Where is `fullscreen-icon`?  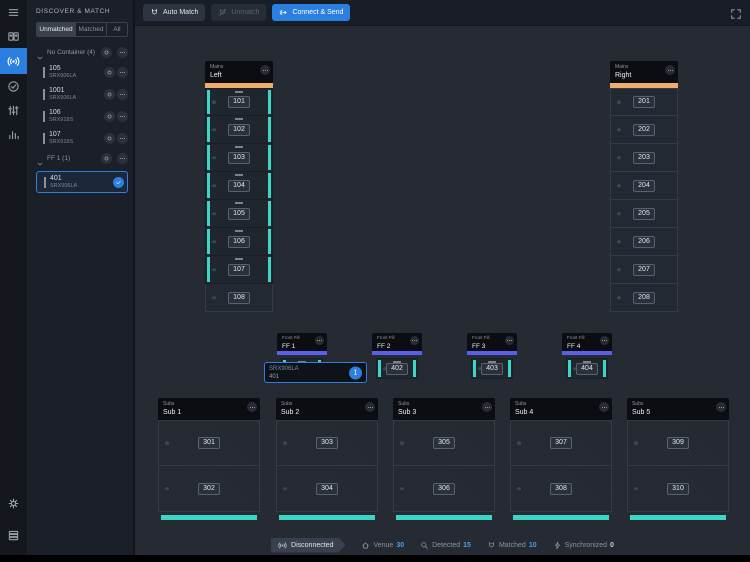
fullscreen-icon is located at coordinates (736, 13).